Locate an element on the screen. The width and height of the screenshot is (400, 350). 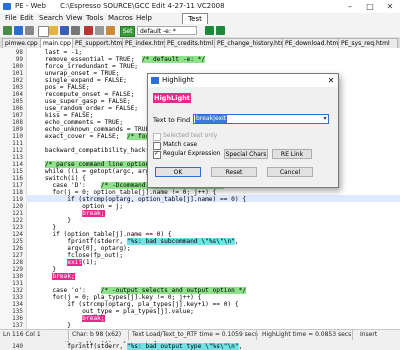
file-tab: PE_support.html is located at coordinates (99, 43).